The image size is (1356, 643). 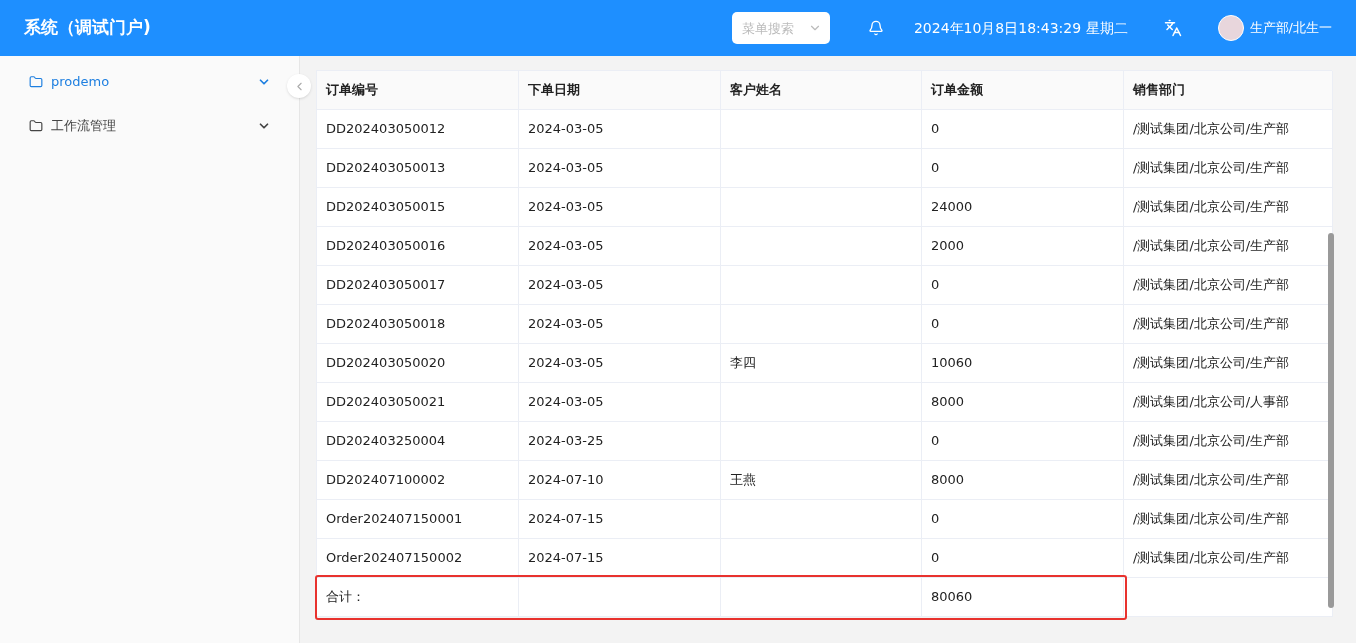 What do you see at coordinates (1023, 246) in the screenshot?
I see `table-cell: 2000` at bounding box center [1023, 246].